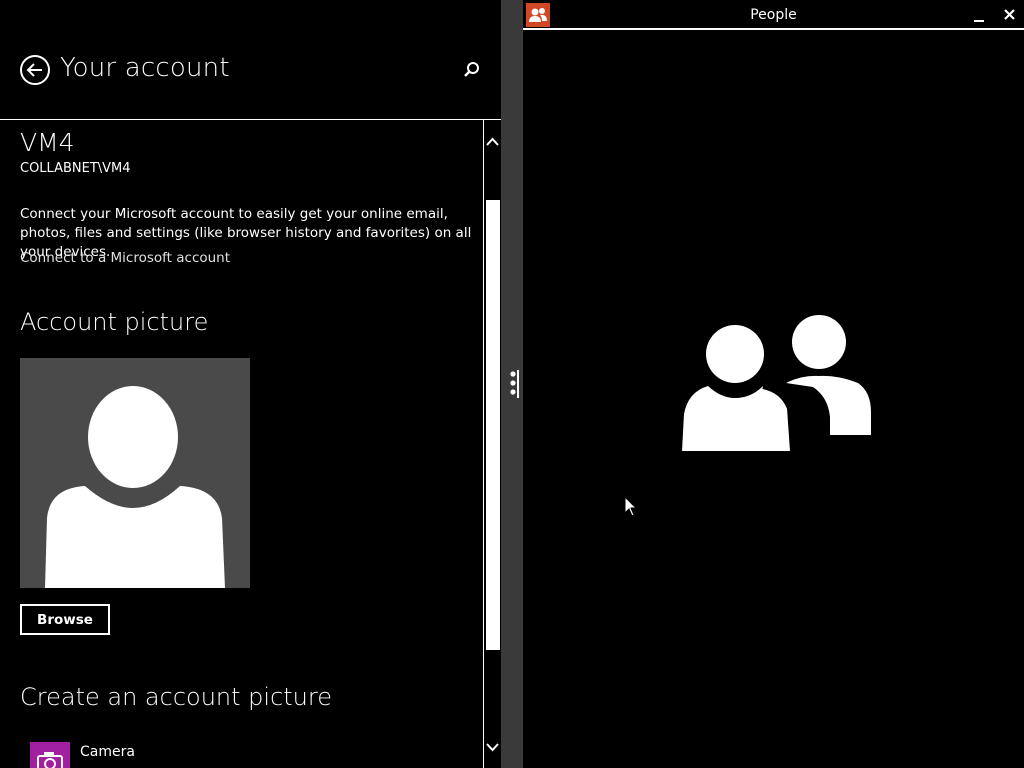  Describe the element at coordinates (176, 697) in the screenshot. I see `create-picture-heading: Create an account picture` at that location.